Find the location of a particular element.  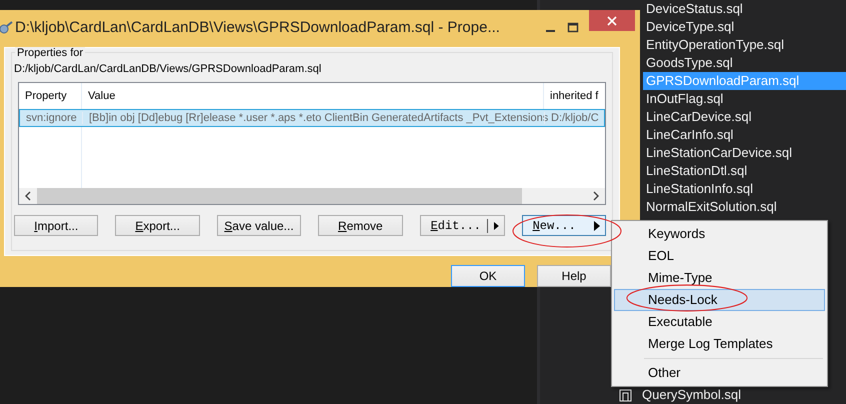

menu-item: Merge Log Templates is located at coordinates (719, 344).